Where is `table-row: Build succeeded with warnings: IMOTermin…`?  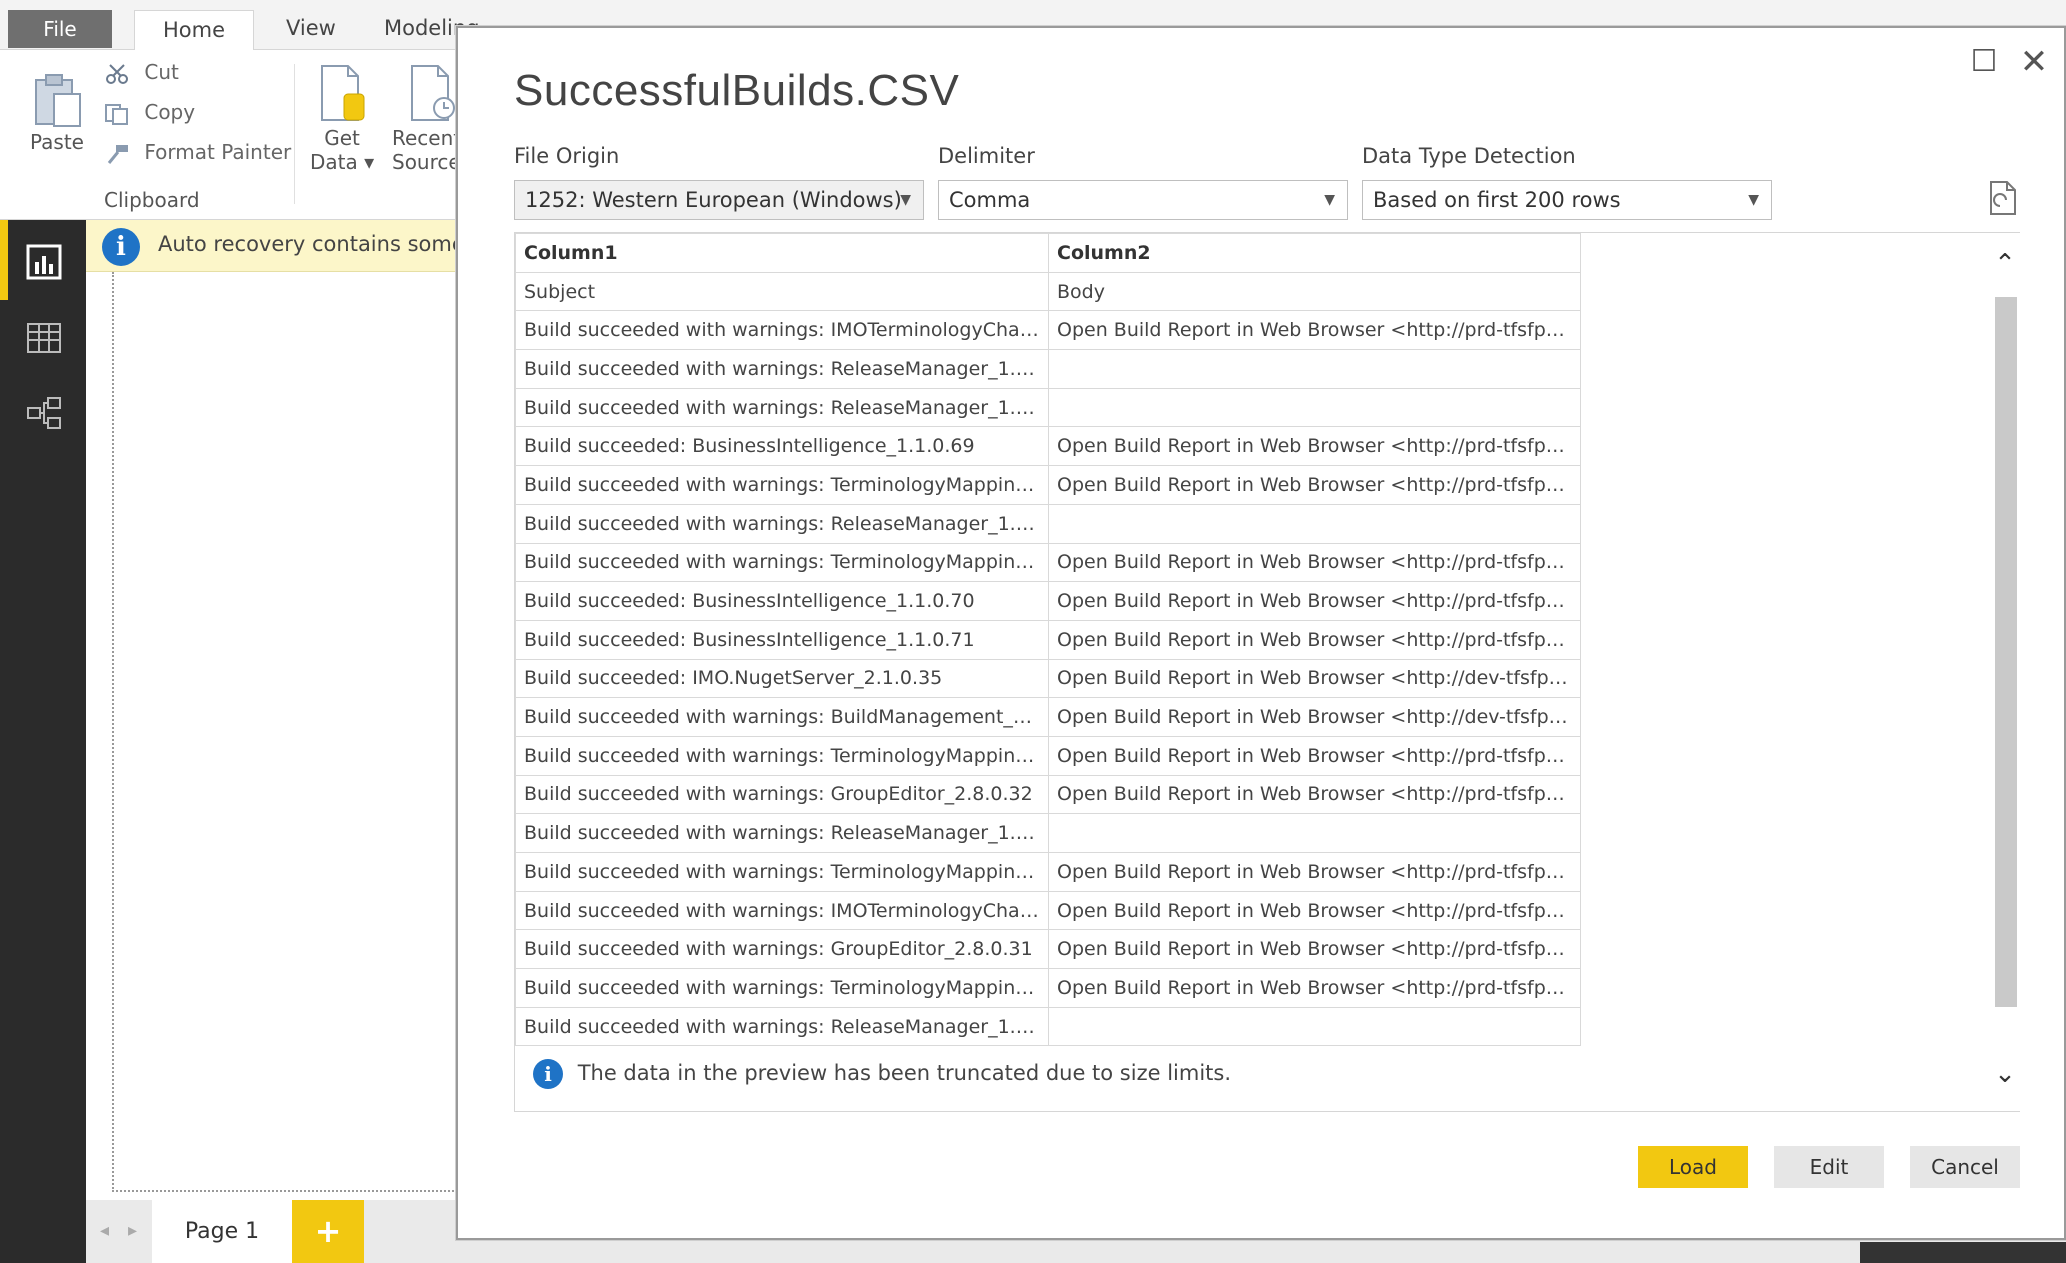 table-row: Build succeeded with warnings: IMOTermin… is located at coordinates (1048, 910).